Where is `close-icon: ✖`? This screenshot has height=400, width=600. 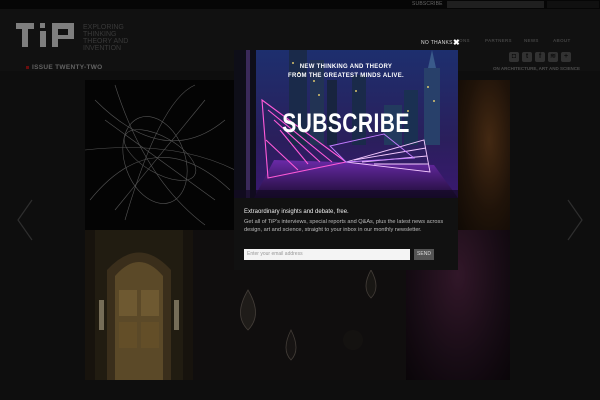
close-icon: ✖ is located at coordinates (456, 42).